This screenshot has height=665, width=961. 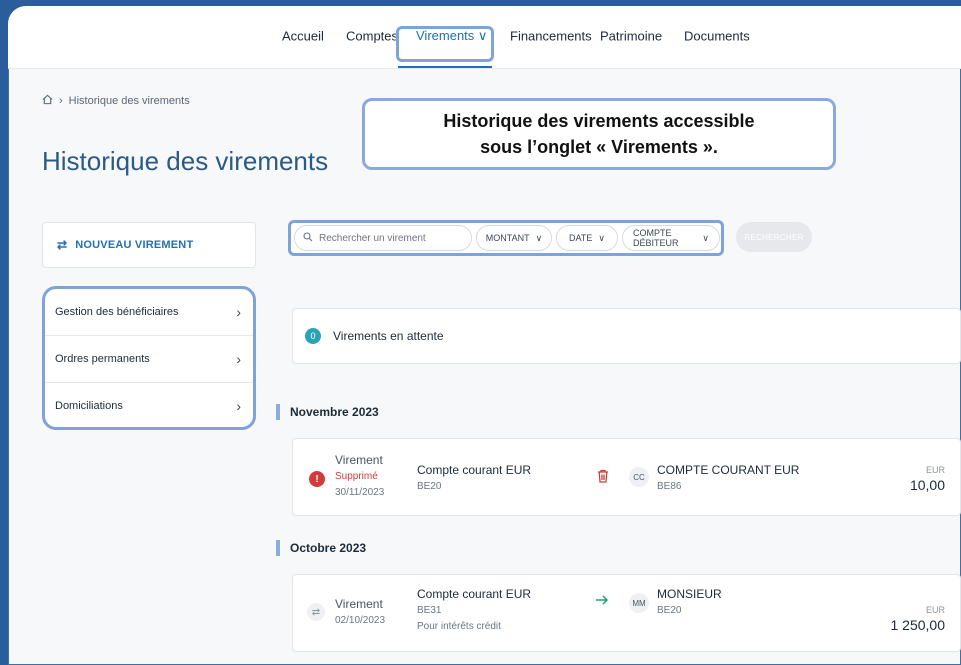 I want to click on month-label: Octobre 2023, so click(x=328, y=548).